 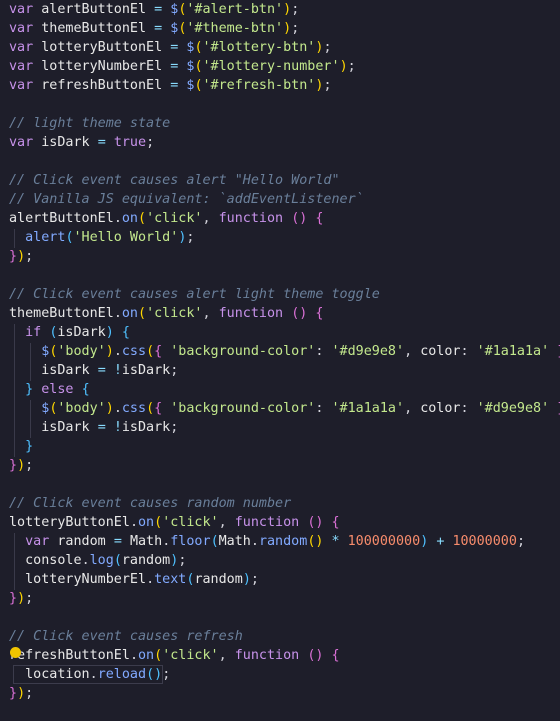 I want to click on code-line: var themeButtonEl = $('#theme-btn');, so click(x=154, y=28).